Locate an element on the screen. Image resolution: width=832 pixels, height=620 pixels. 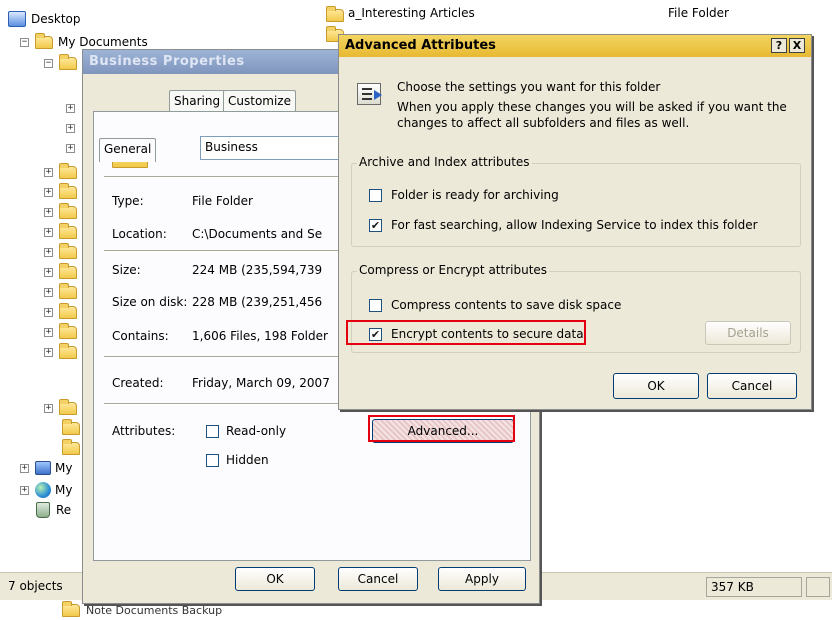
contains-label: Contains: is located at coordinates (140, 336).